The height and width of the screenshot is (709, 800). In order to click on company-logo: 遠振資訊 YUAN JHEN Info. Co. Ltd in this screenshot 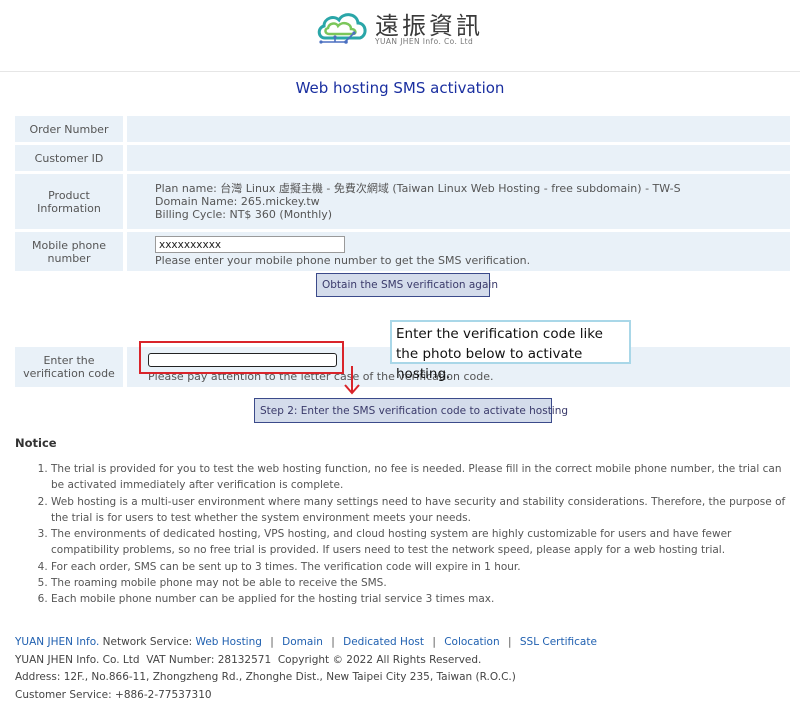, I will do `click(405, 28)`.